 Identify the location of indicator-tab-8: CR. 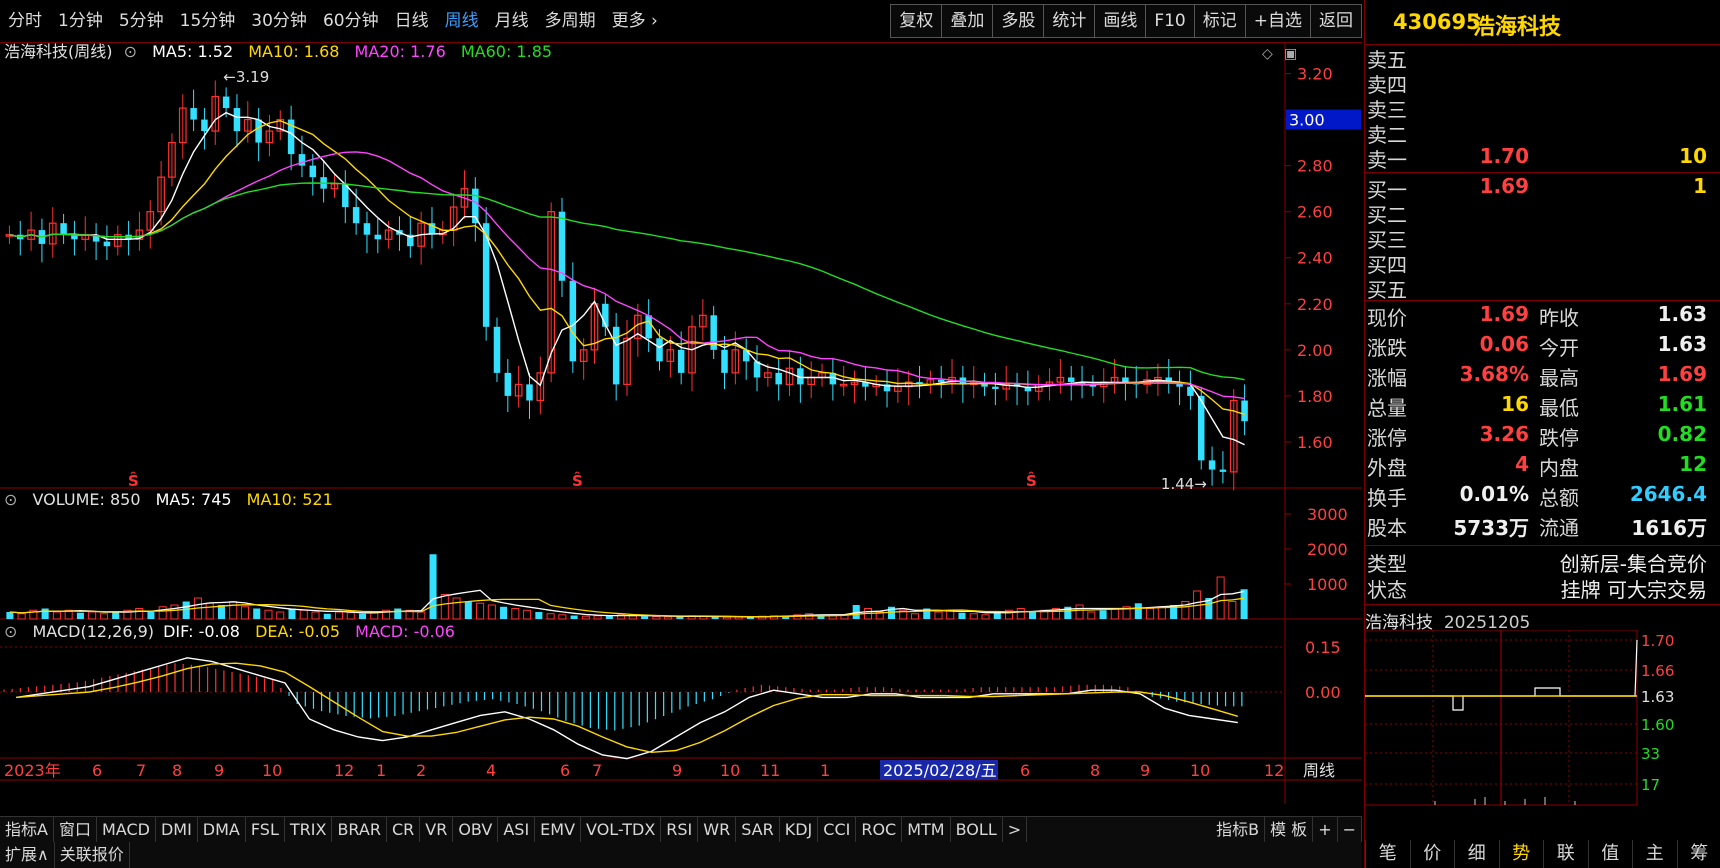
(404, 830).